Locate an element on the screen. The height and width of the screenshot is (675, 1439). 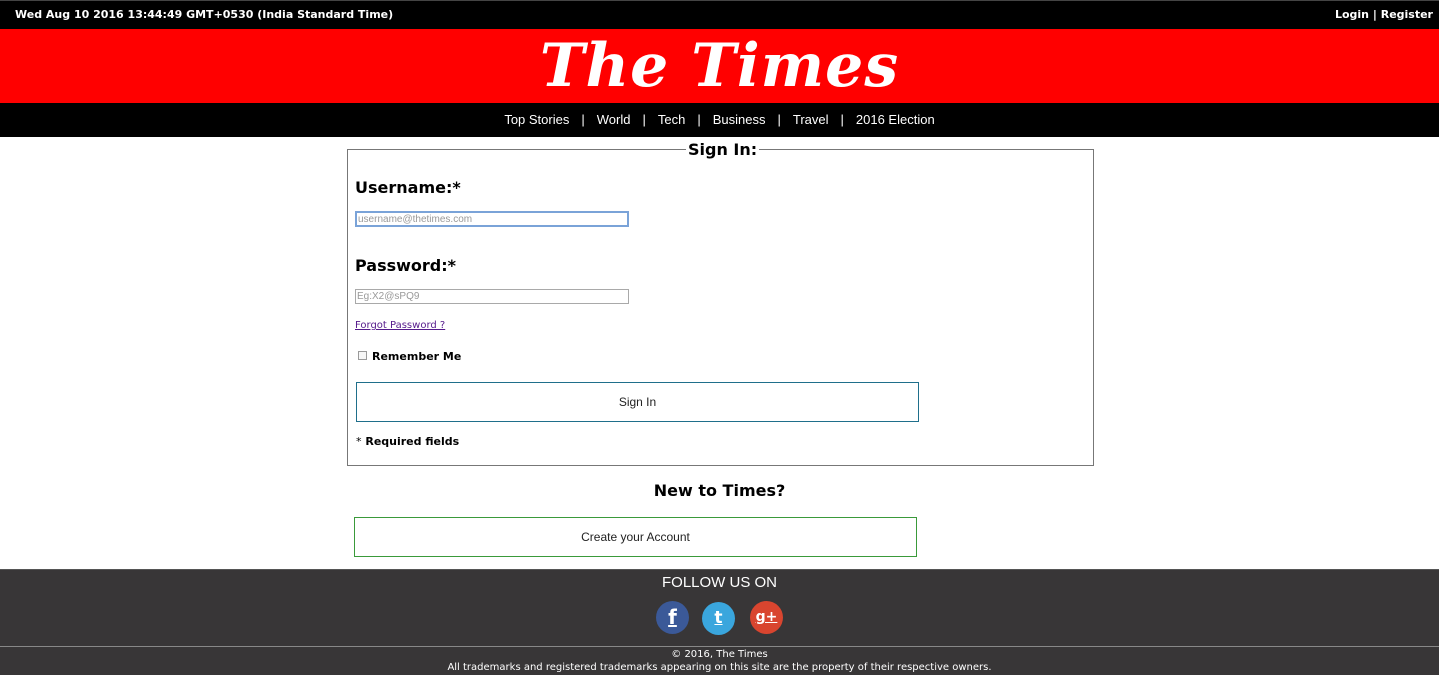
remember-me-checkbox is located at coordinates (362, 355).